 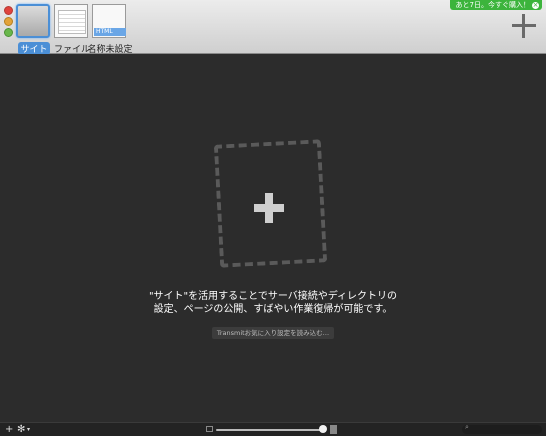 What do you see at coordinates (273, 27) in the screenshot?
I see `toolbar: サイト ファイル HTML 名称未設定 あと7日。今すぐ購入！ ×` at bounding box center [273, 27].